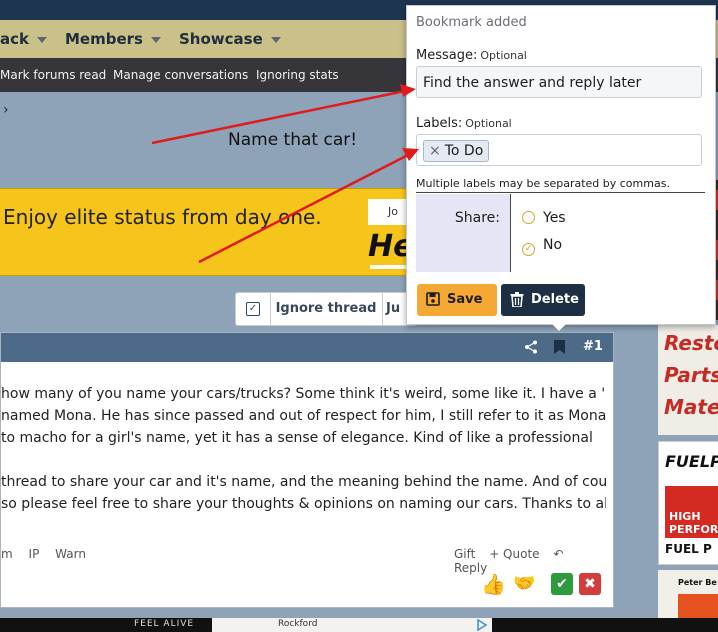 Image resolution: width=718 pixels, height=632 pixels. I want to click on side-ad-resto-text: Resto Parts Mate, so click(691, 375).